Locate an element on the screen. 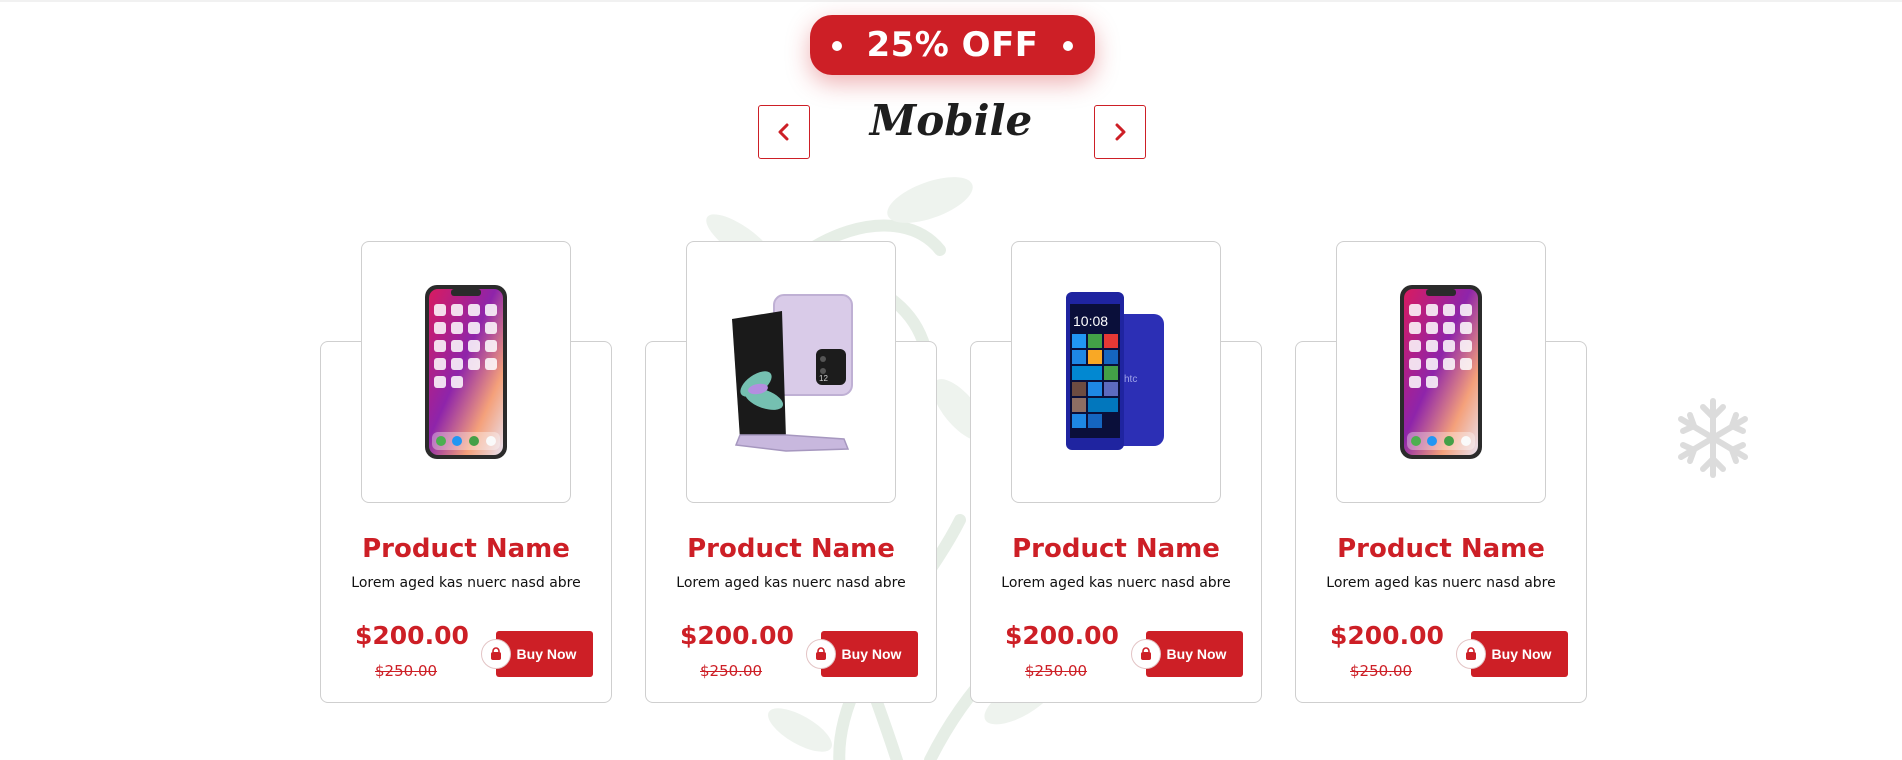 The width and height of the screenshot is (1902, 760). discount-badge: 25% OFF is located at coordinates (952, 45).